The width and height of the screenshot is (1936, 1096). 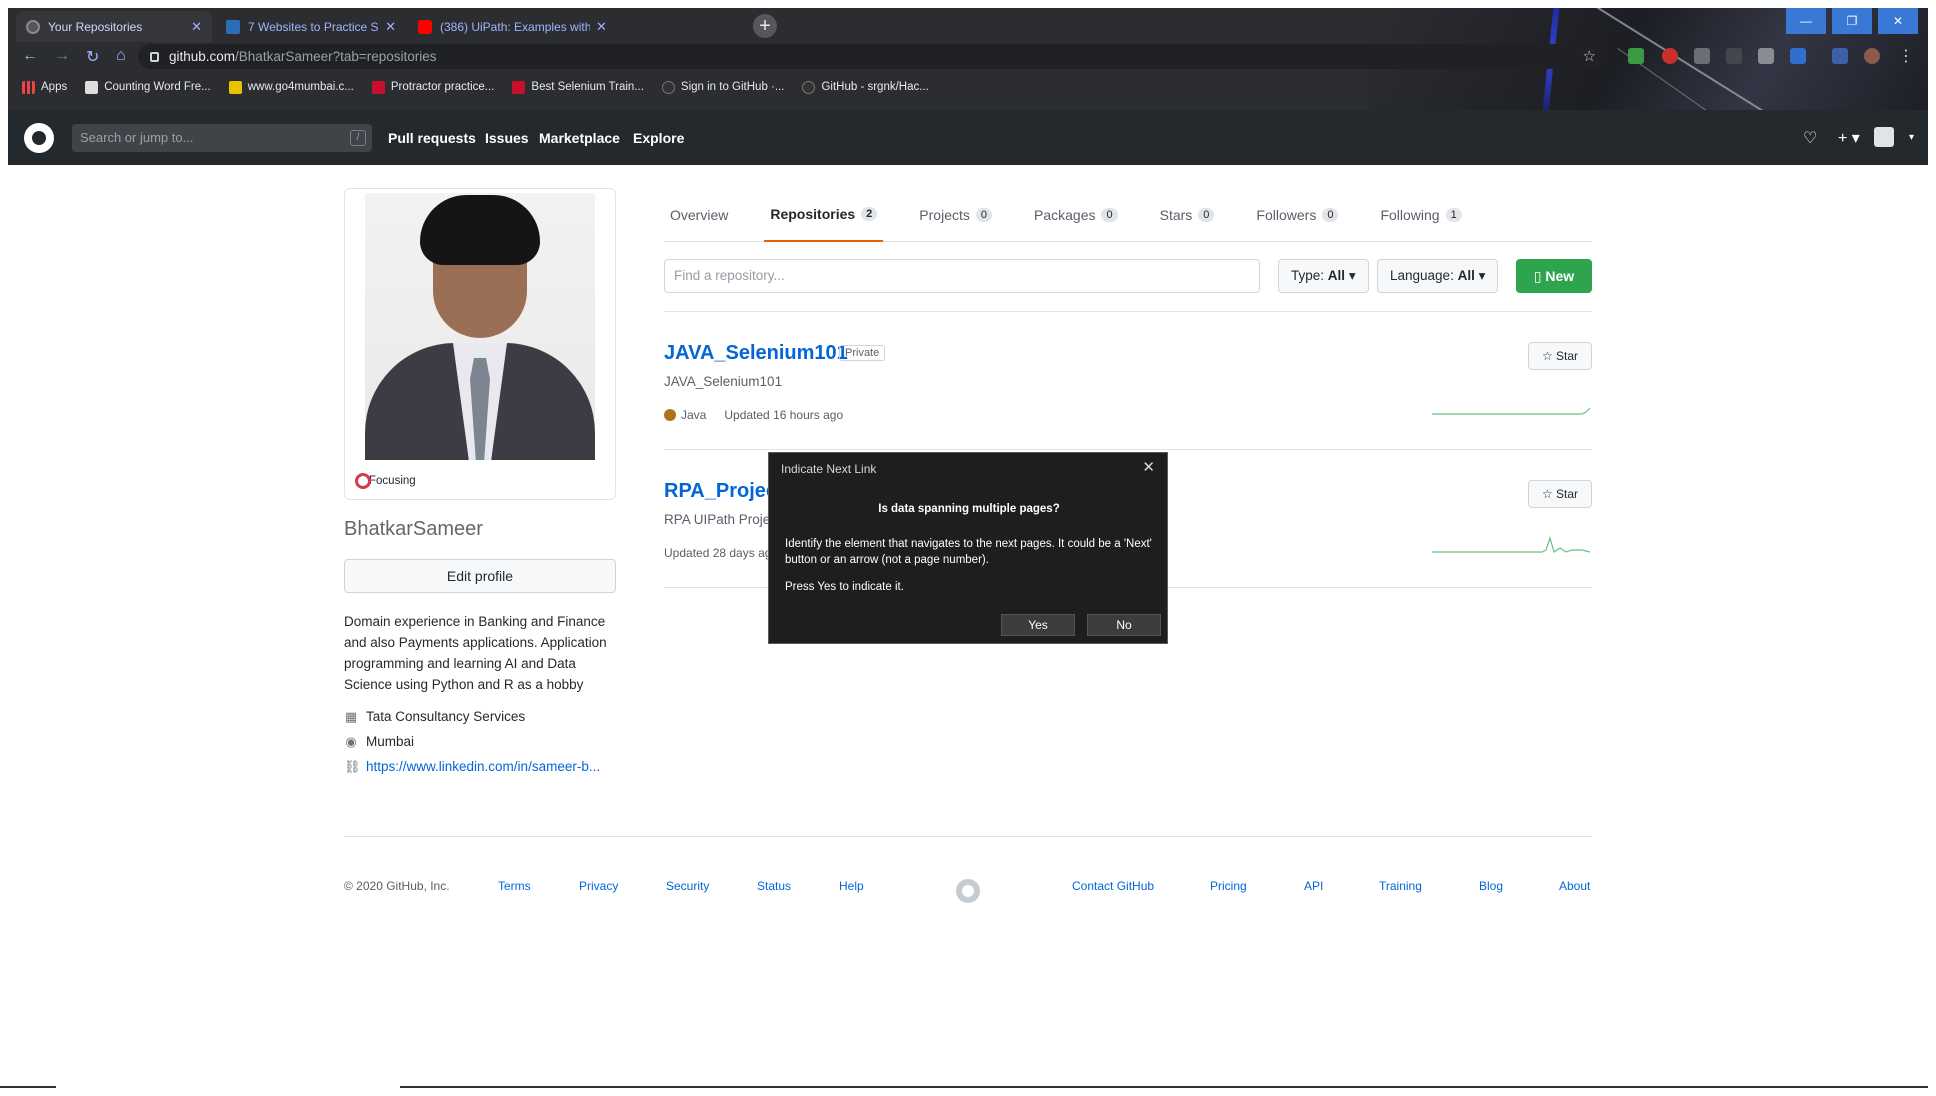 I want to click on home-icon: ⌂, so click(x=121, y=56).